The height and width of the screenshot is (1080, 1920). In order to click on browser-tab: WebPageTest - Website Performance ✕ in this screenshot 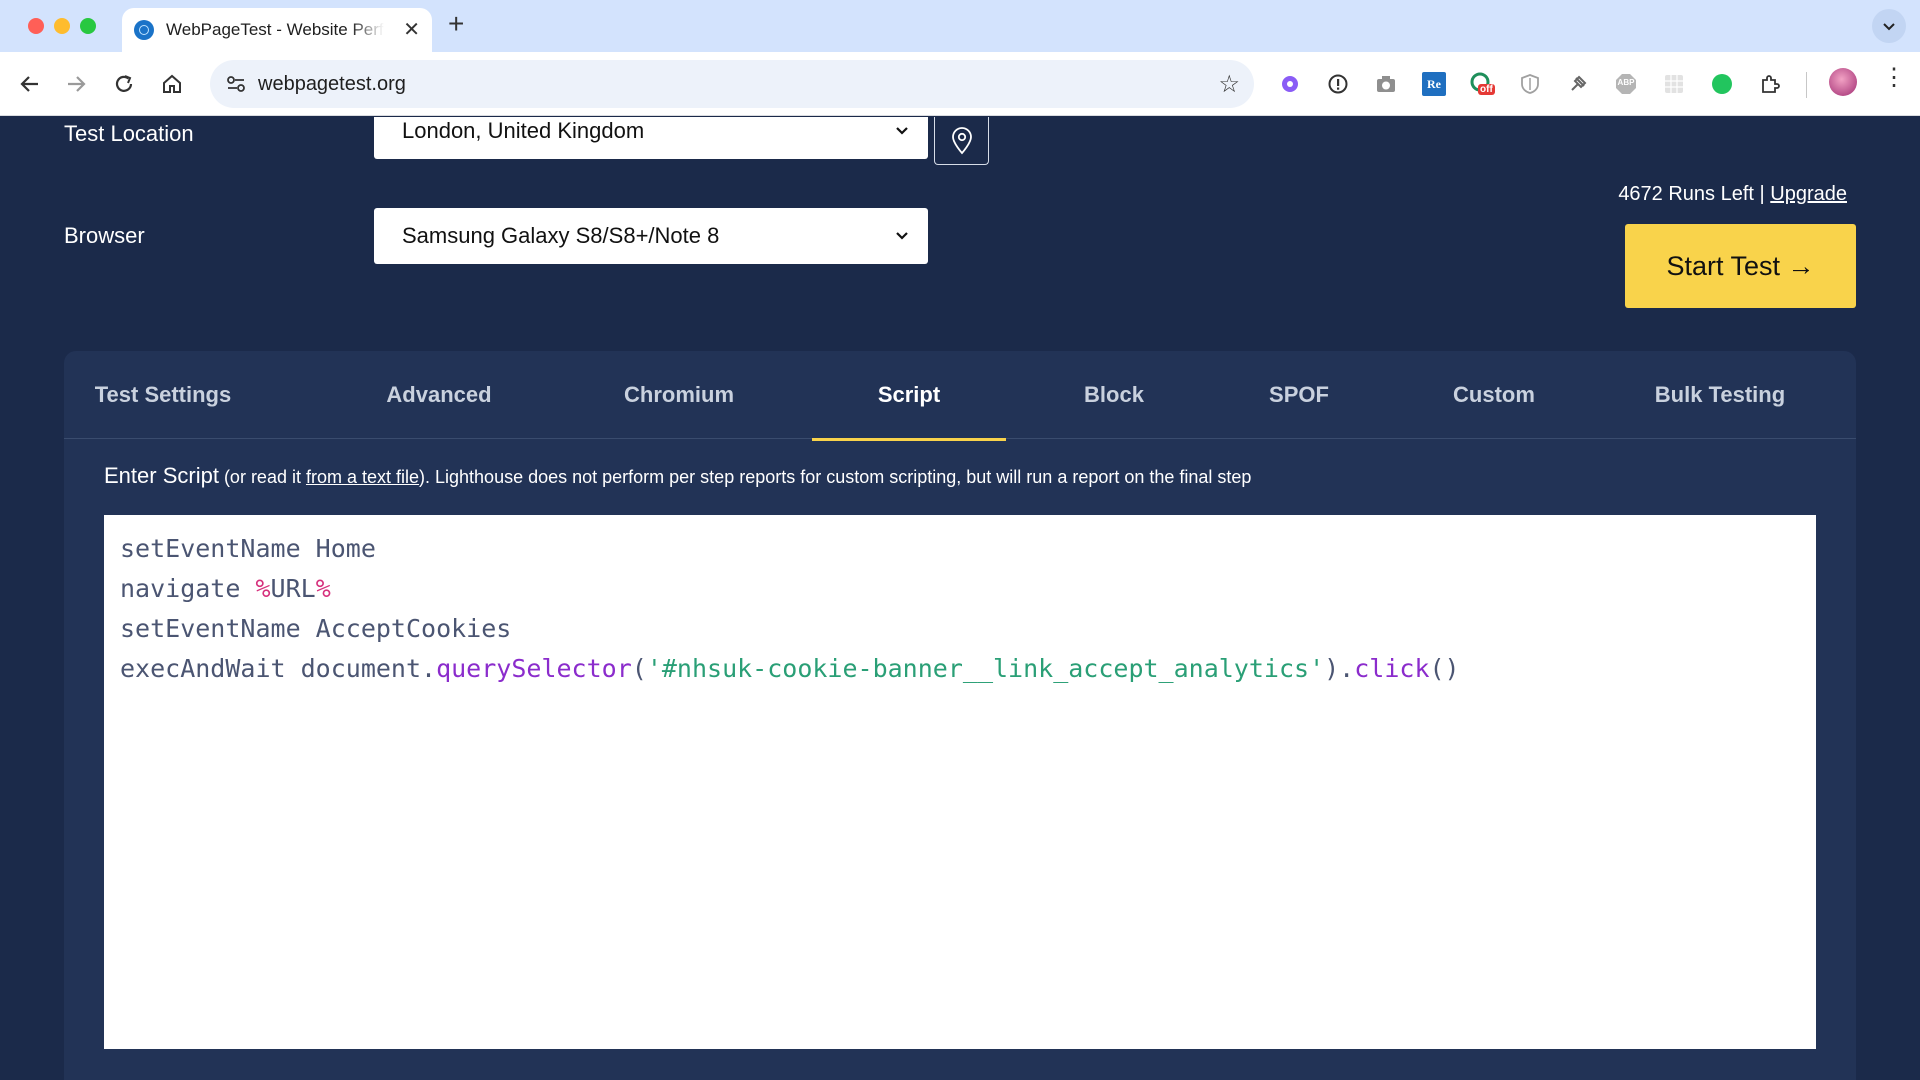, I will do `click(277, 30)`.